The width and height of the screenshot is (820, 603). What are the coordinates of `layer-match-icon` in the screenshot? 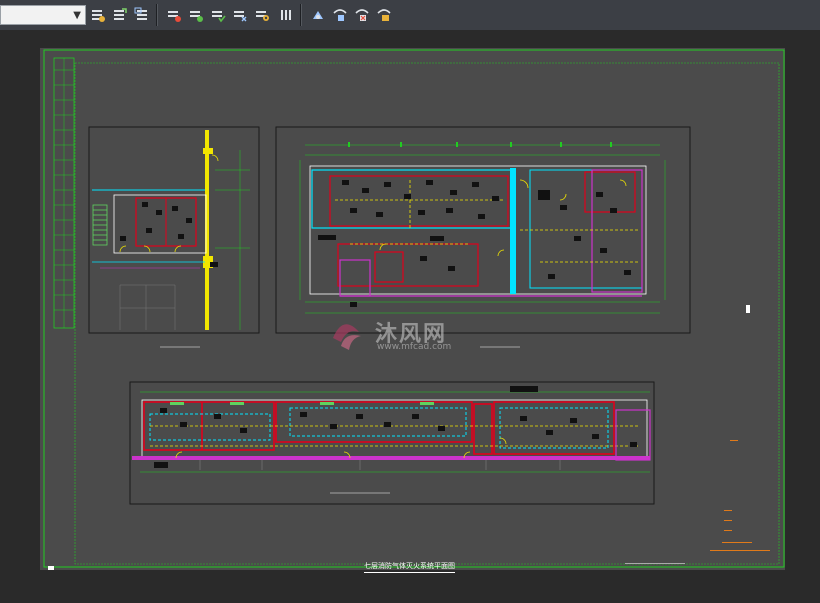 It's located at (286, 15).